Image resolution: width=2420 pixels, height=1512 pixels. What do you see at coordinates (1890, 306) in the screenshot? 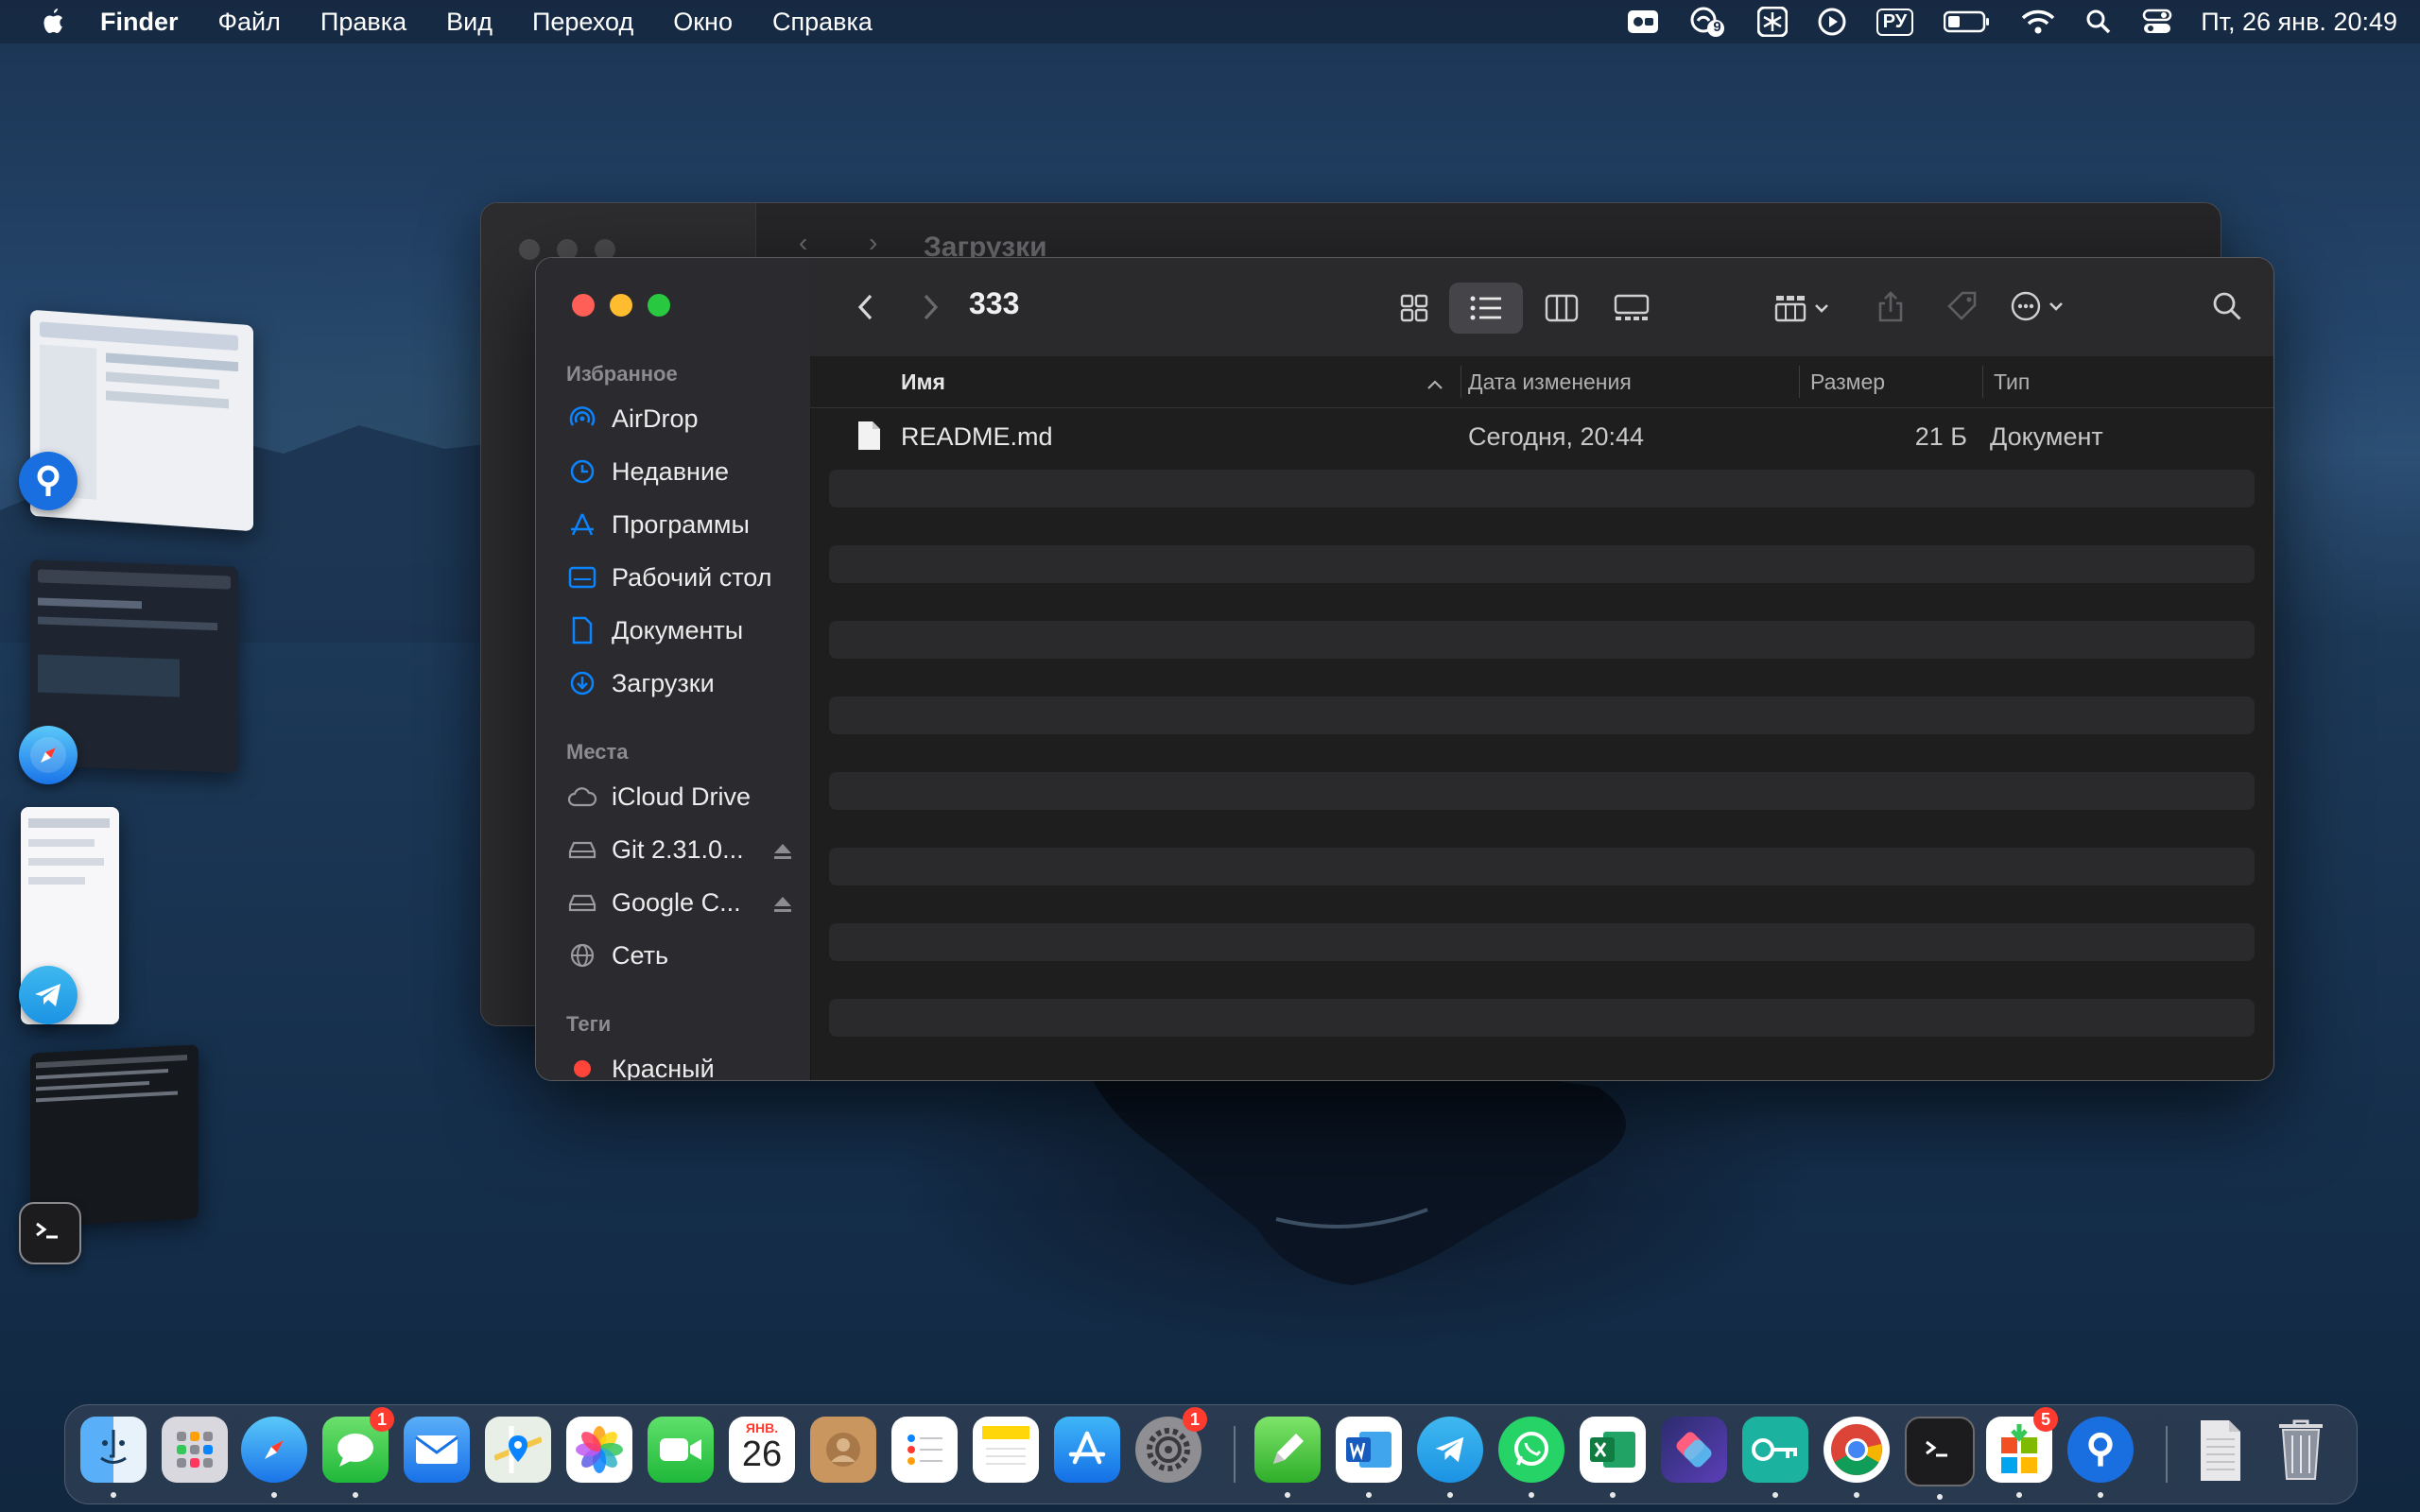
I see `share-icon` at bounding box center [1890, 306].